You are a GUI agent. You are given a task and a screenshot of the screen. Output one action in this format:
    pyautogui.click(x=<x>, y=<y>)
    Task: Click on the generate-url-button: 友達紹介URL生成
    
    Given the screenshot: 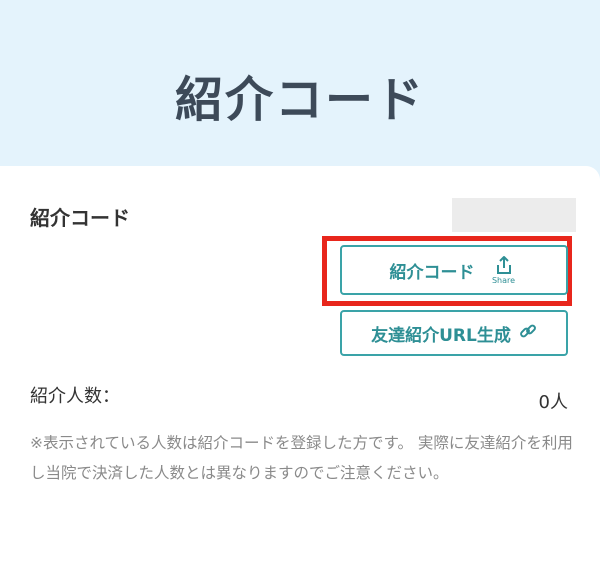 What is the action you would take?
    pyautogui.click(x=454, y=333)
    